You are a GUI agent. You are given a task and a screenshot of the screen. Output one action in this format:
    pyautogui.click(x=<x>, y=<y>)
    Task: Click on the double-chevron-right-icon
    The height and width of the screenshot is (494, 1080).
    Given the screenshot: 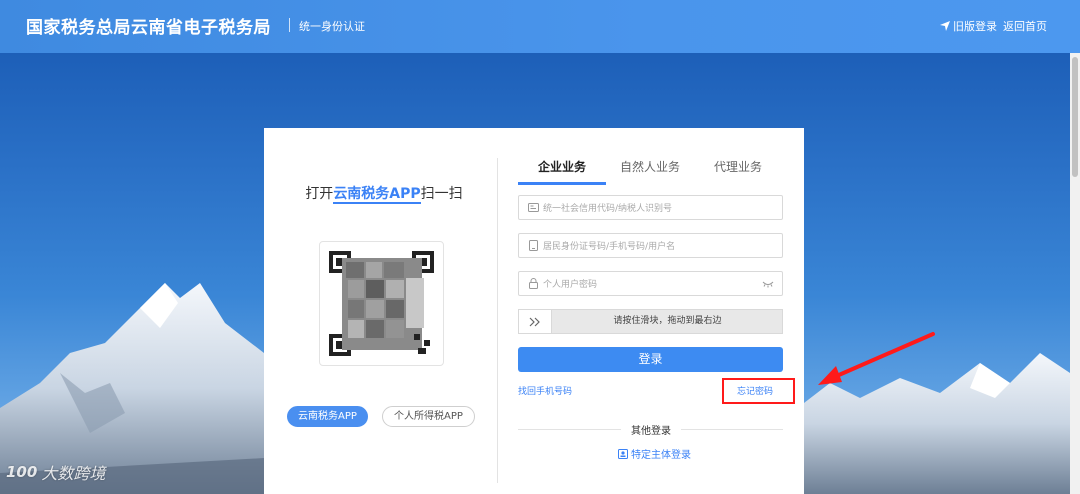 What is the action you would take?
    pyautogui.click(x=534, y=321)
    